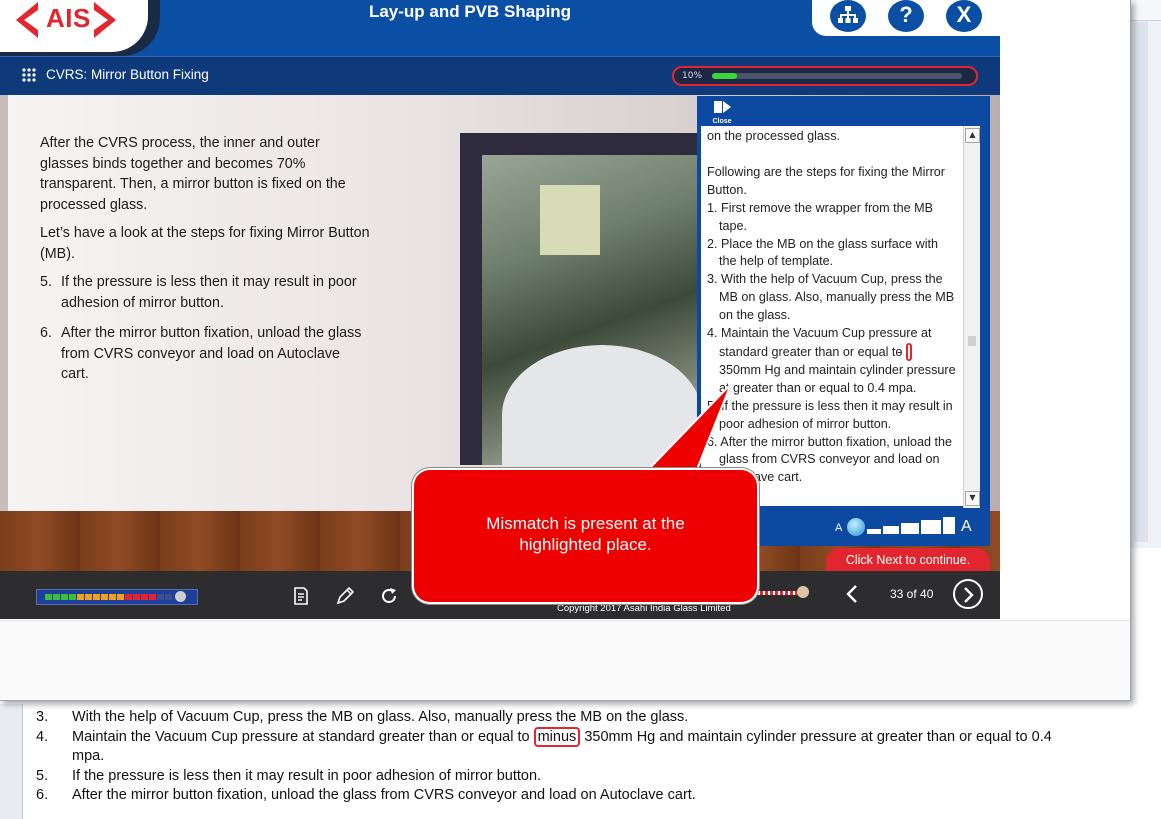 The height and width of the screenshot is (819, 1161). I want to click on line-text: mpa., so click(88, 756).